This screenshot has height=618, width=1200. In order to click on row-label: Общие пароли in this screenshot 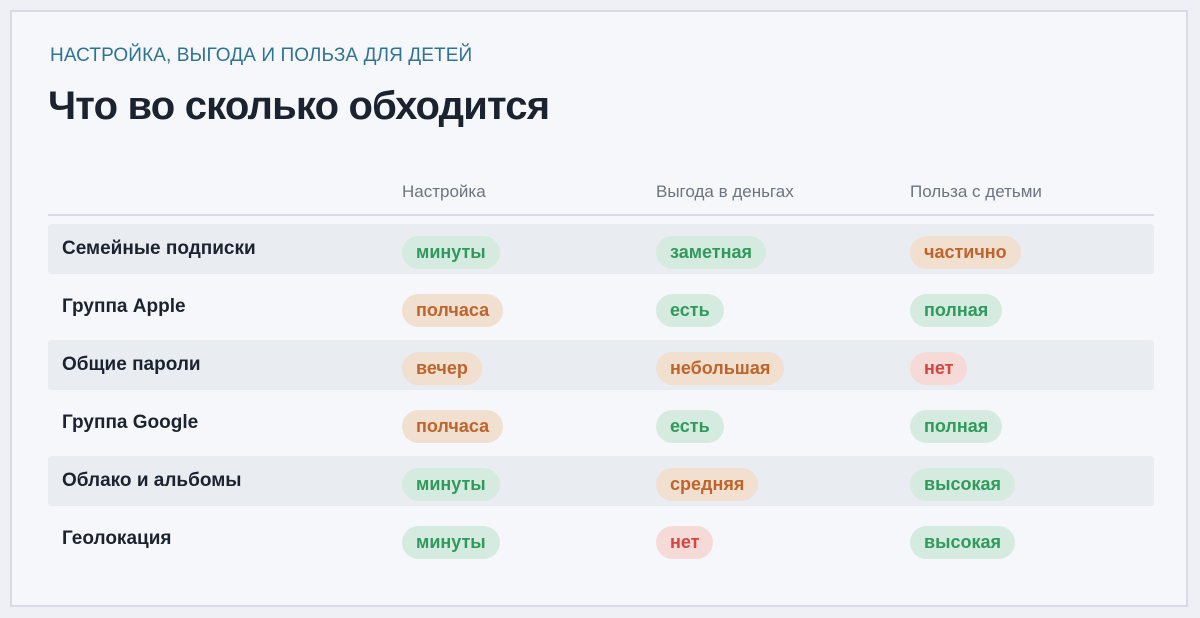, I will do `click(131, 364)`.